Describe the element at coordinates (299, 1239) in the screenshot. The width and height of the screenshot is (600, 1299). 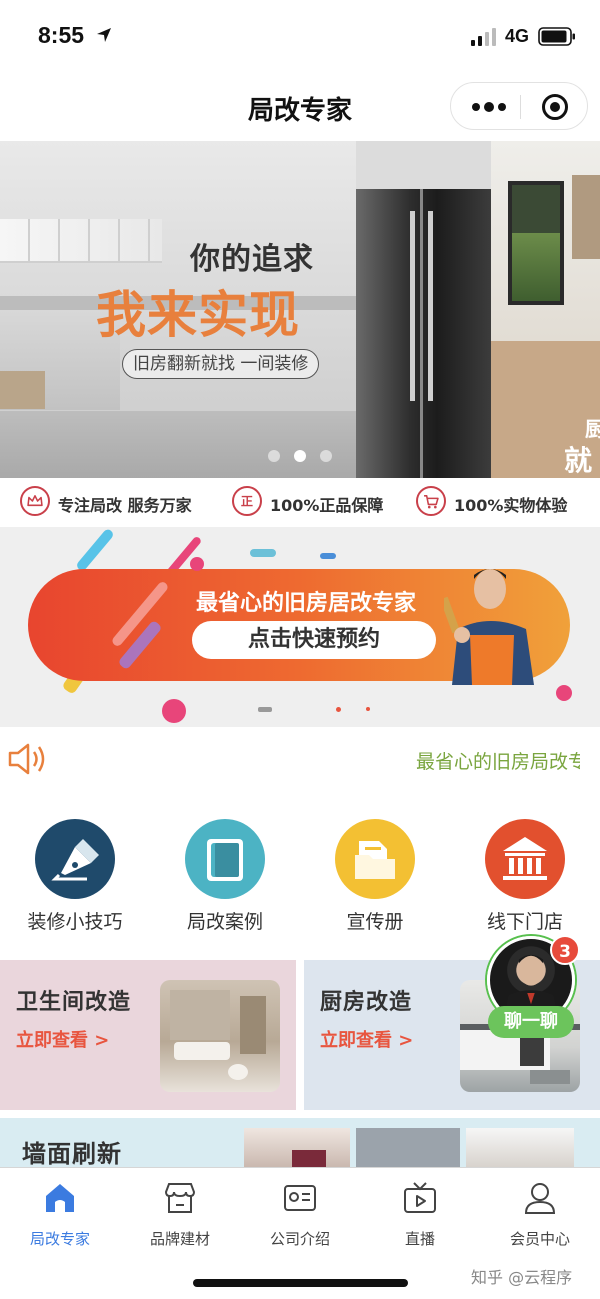
I see `tab-label: 公司介绍` at that location.